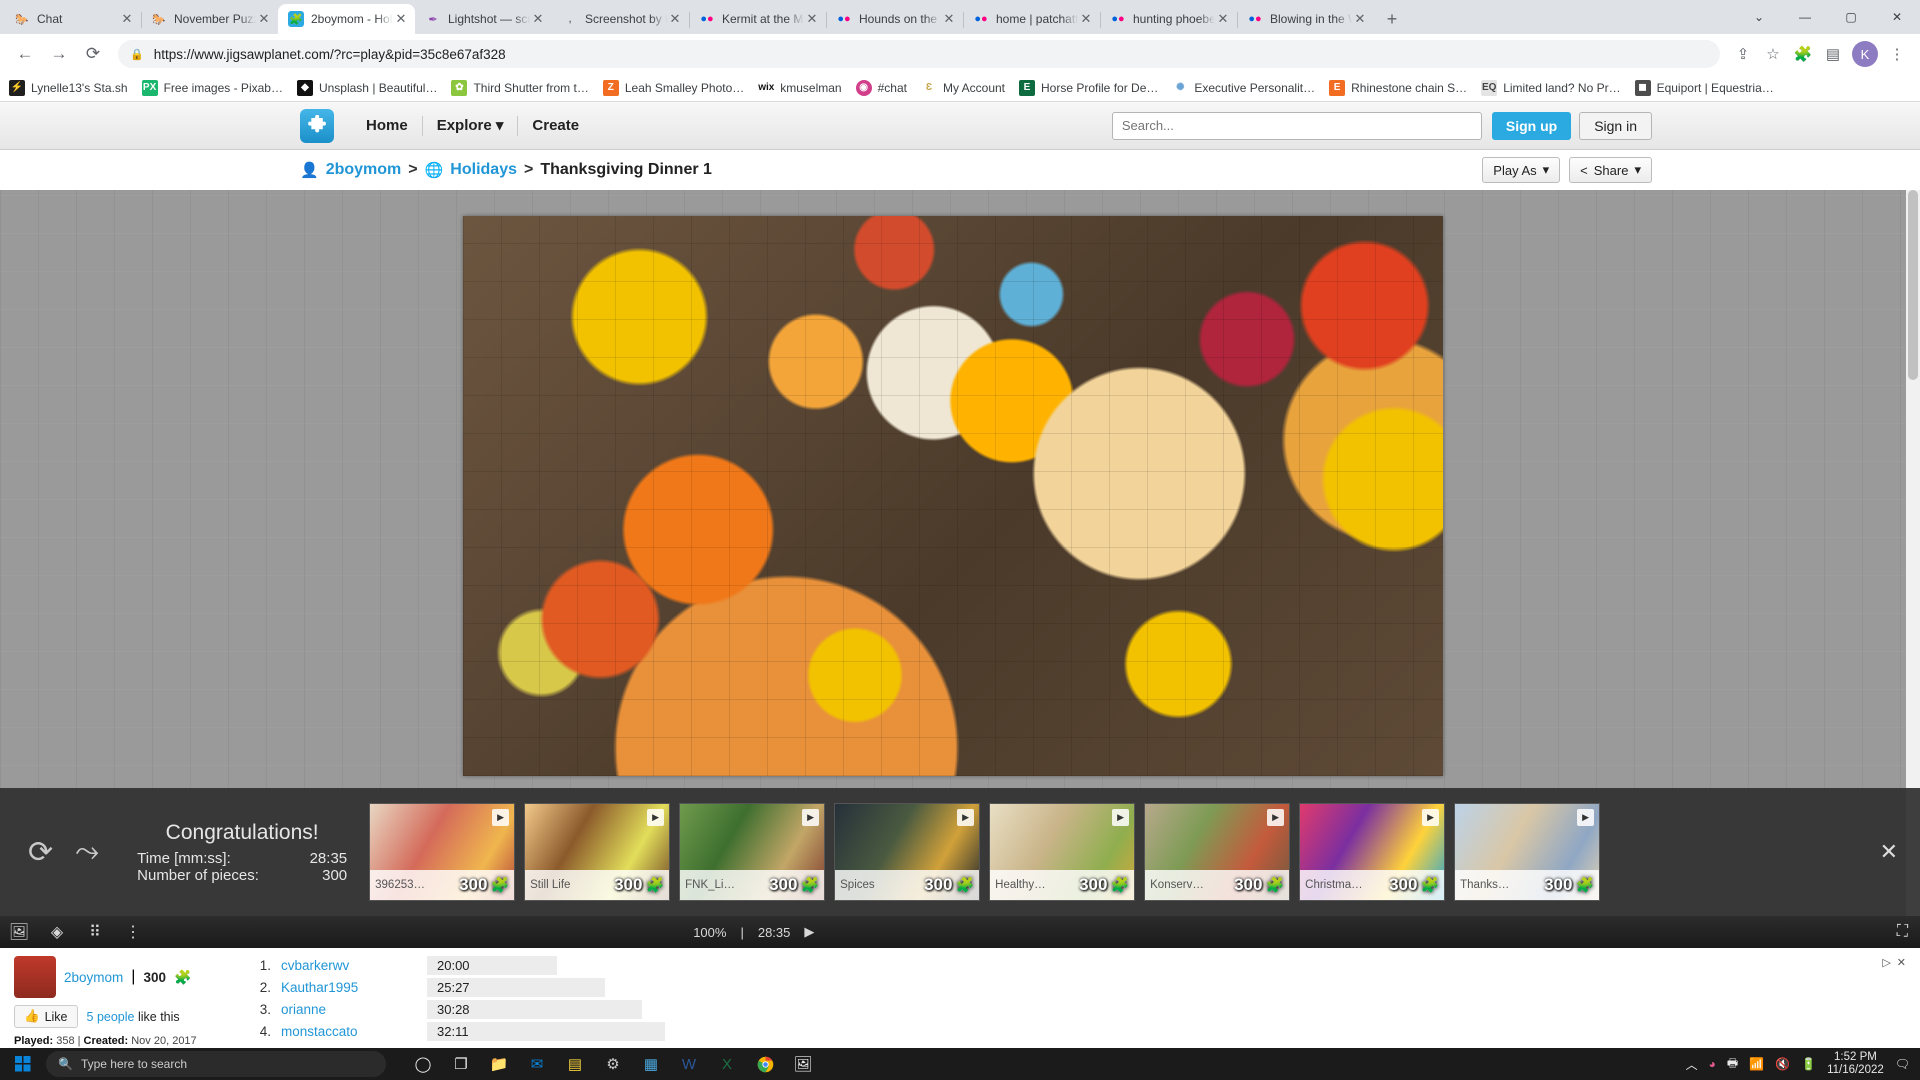 This screenshot has height=1080, width=1920. I want to click on cortana-circle-icon: ◯, so click(423, 1064).